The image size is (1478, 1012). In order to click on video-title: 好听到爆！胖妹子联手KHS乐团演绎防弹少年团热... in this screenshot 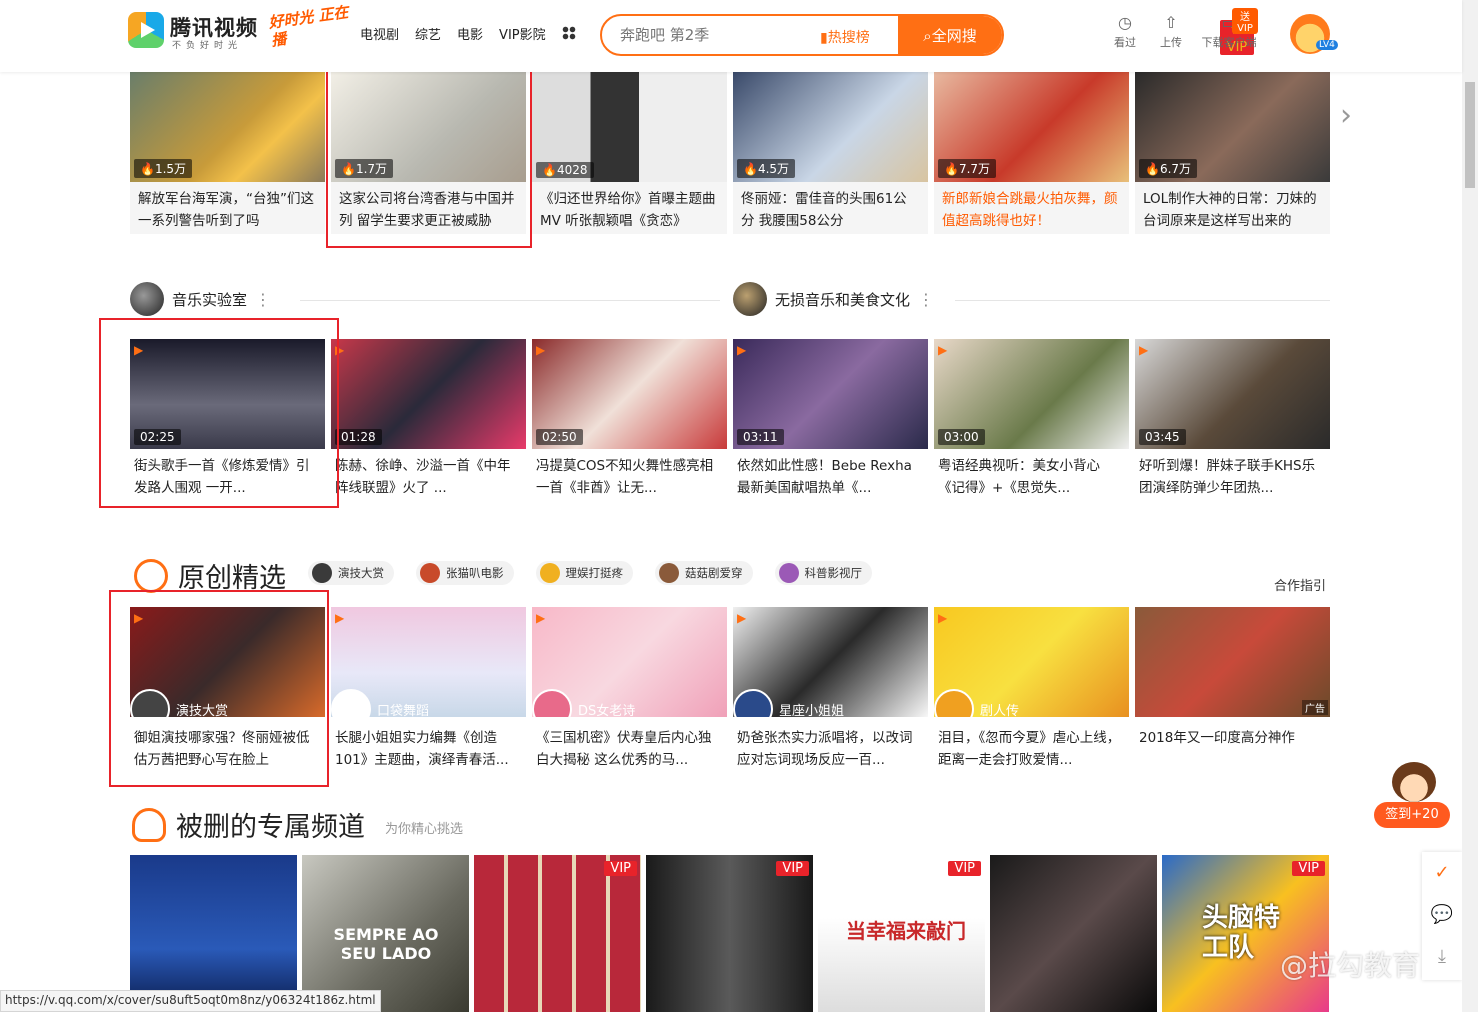, I will do `click(1232, 475)`.